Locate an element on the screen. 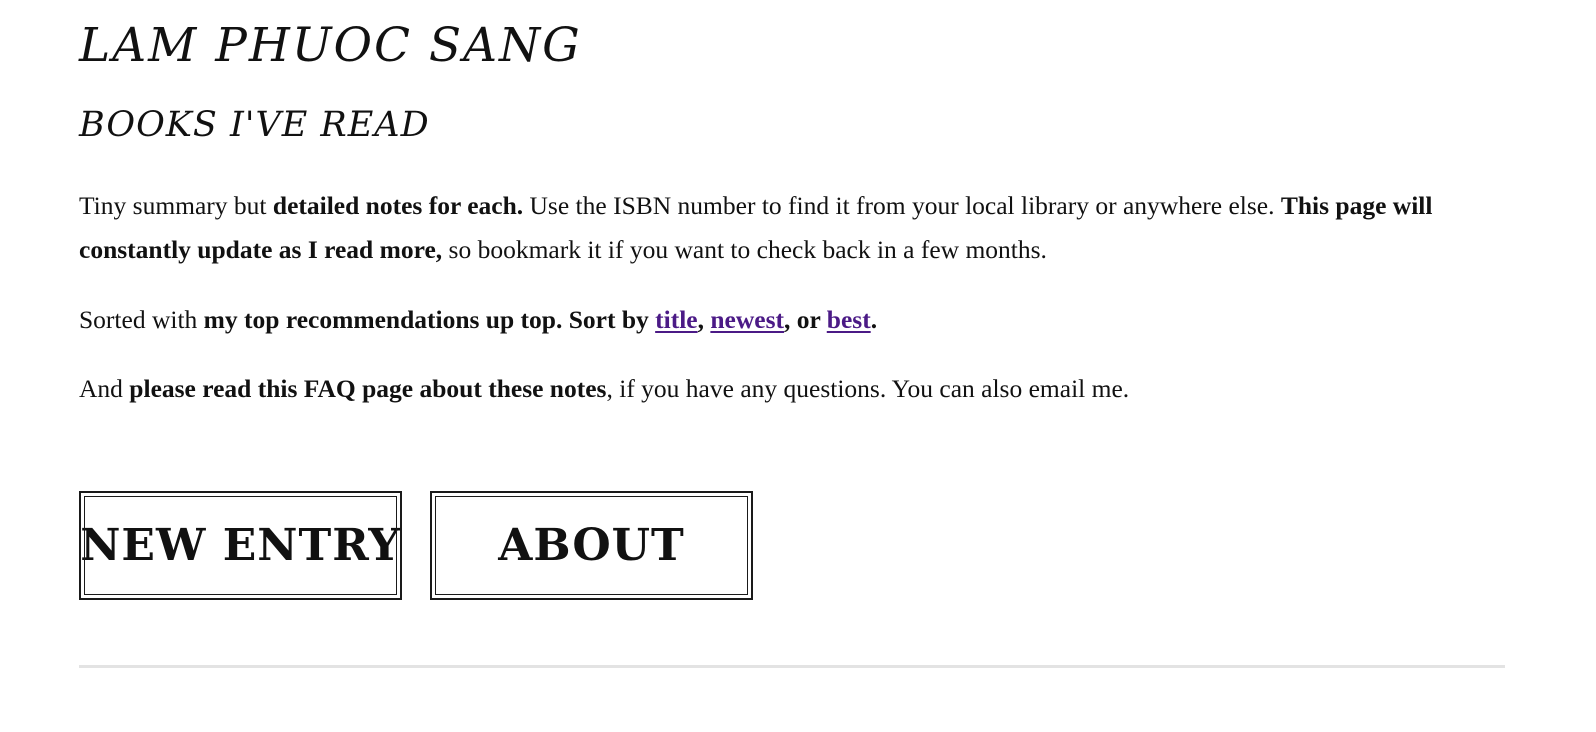 Image resolution: width=1596 pixels, height=732 pixels. intro-bold-1: detailed notes for each. is located at coordinates (398, 205).